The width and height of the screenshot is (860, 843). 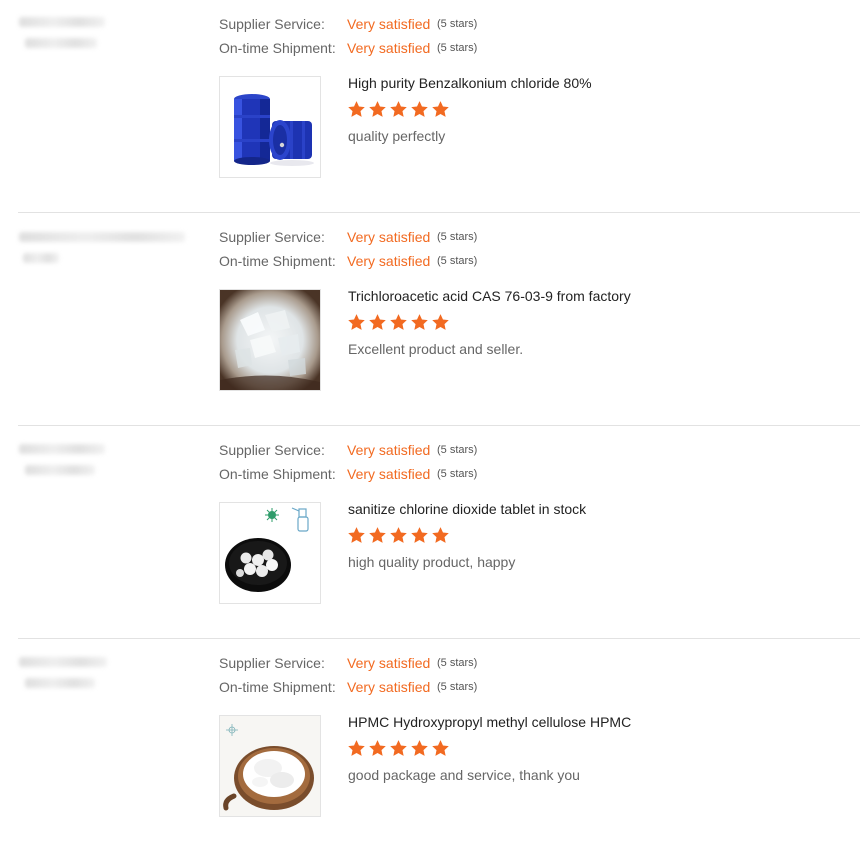 What do you see at coordinates (397, 136) in the screenshot?
I see `review-comment: quality perfectly` at bounding box center [397, 136].